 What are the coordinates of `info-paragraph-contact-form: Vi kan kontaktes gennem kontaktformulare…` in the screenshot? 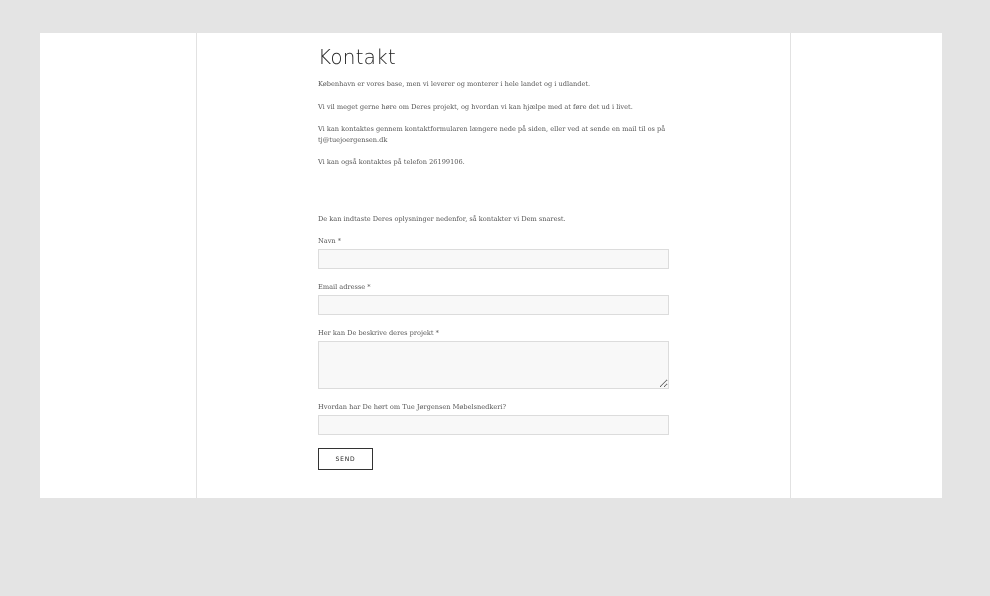 It's located at (492, 134).